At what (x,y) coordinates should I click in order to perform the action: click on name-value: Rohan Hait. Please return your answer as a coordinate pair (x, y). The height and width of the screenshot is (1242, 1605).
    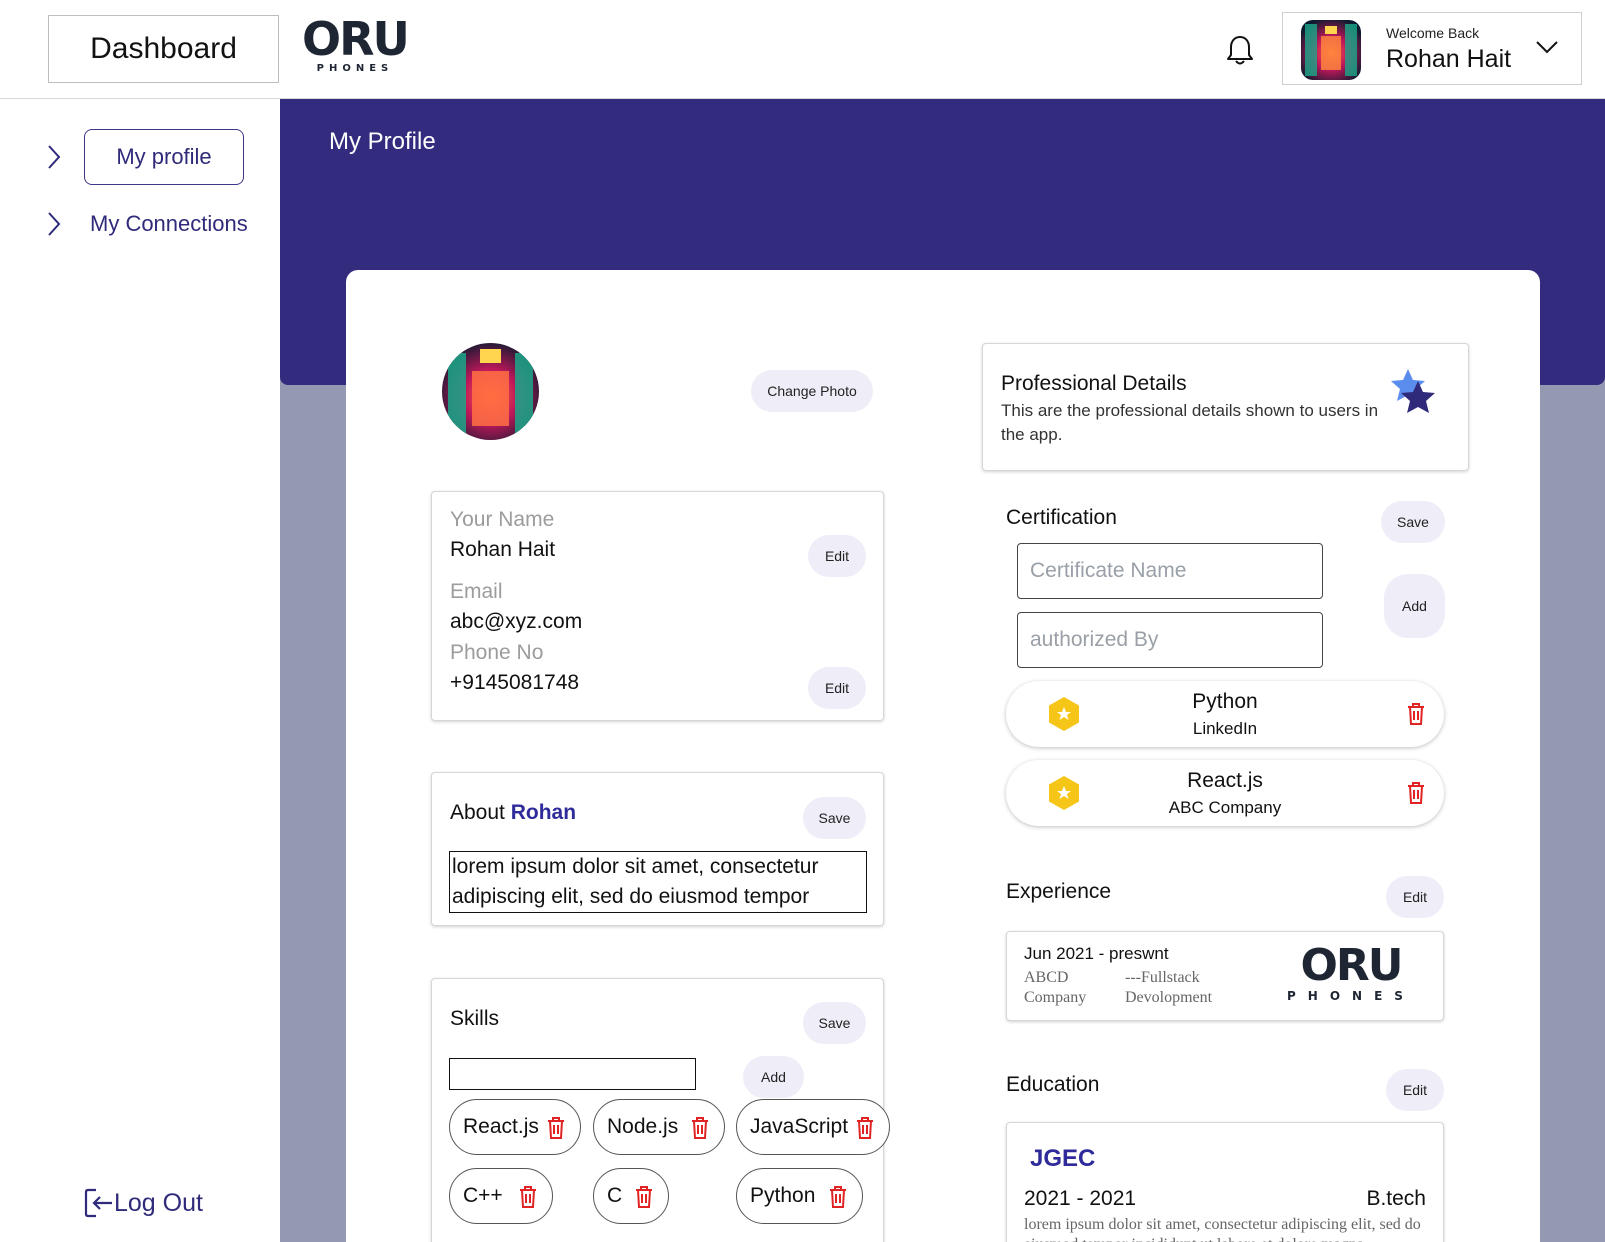
    Looking at the image, I should click on (503, 549).